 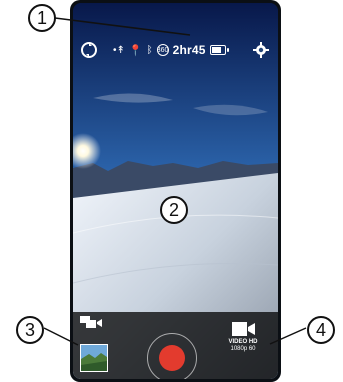 I want to click on video-camera-icon, so click(x=244, y=329).